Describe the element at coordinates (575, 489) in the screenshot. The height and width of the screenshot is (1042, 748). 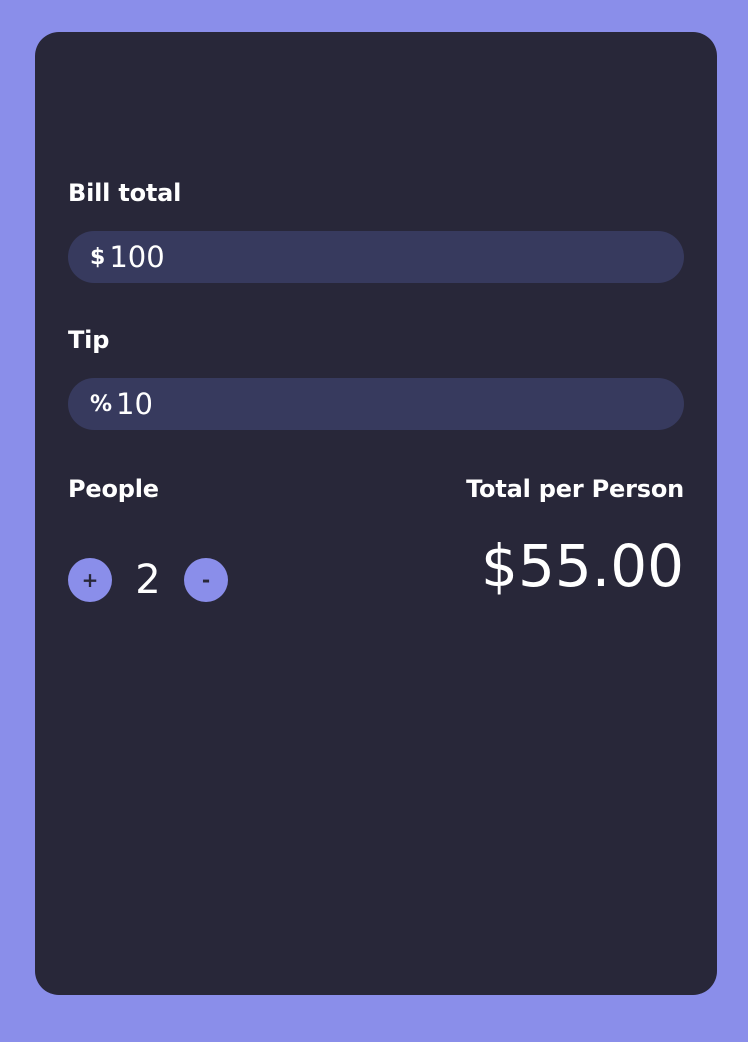
I see `total-per-person-label: Total per Person` at that location.